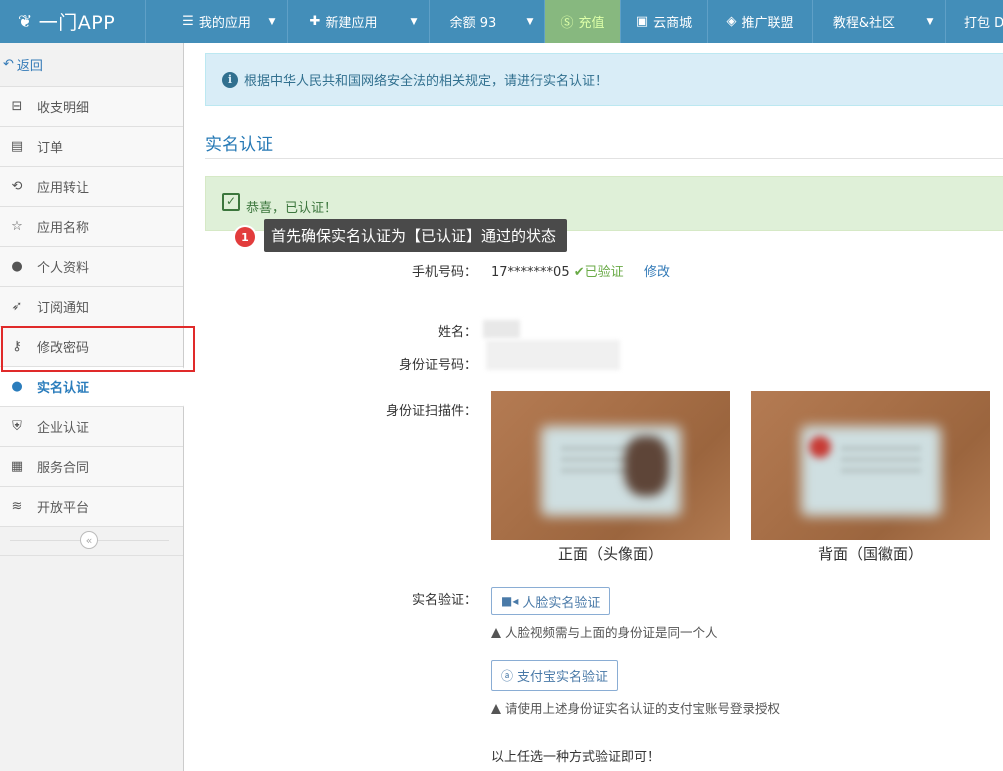 The width and height of the screenshot is (1003, 771). What do you see at coordinates (17, 346) in the screenshot?
I see `key-icon: ⚷` at bounding box center [17, 346].